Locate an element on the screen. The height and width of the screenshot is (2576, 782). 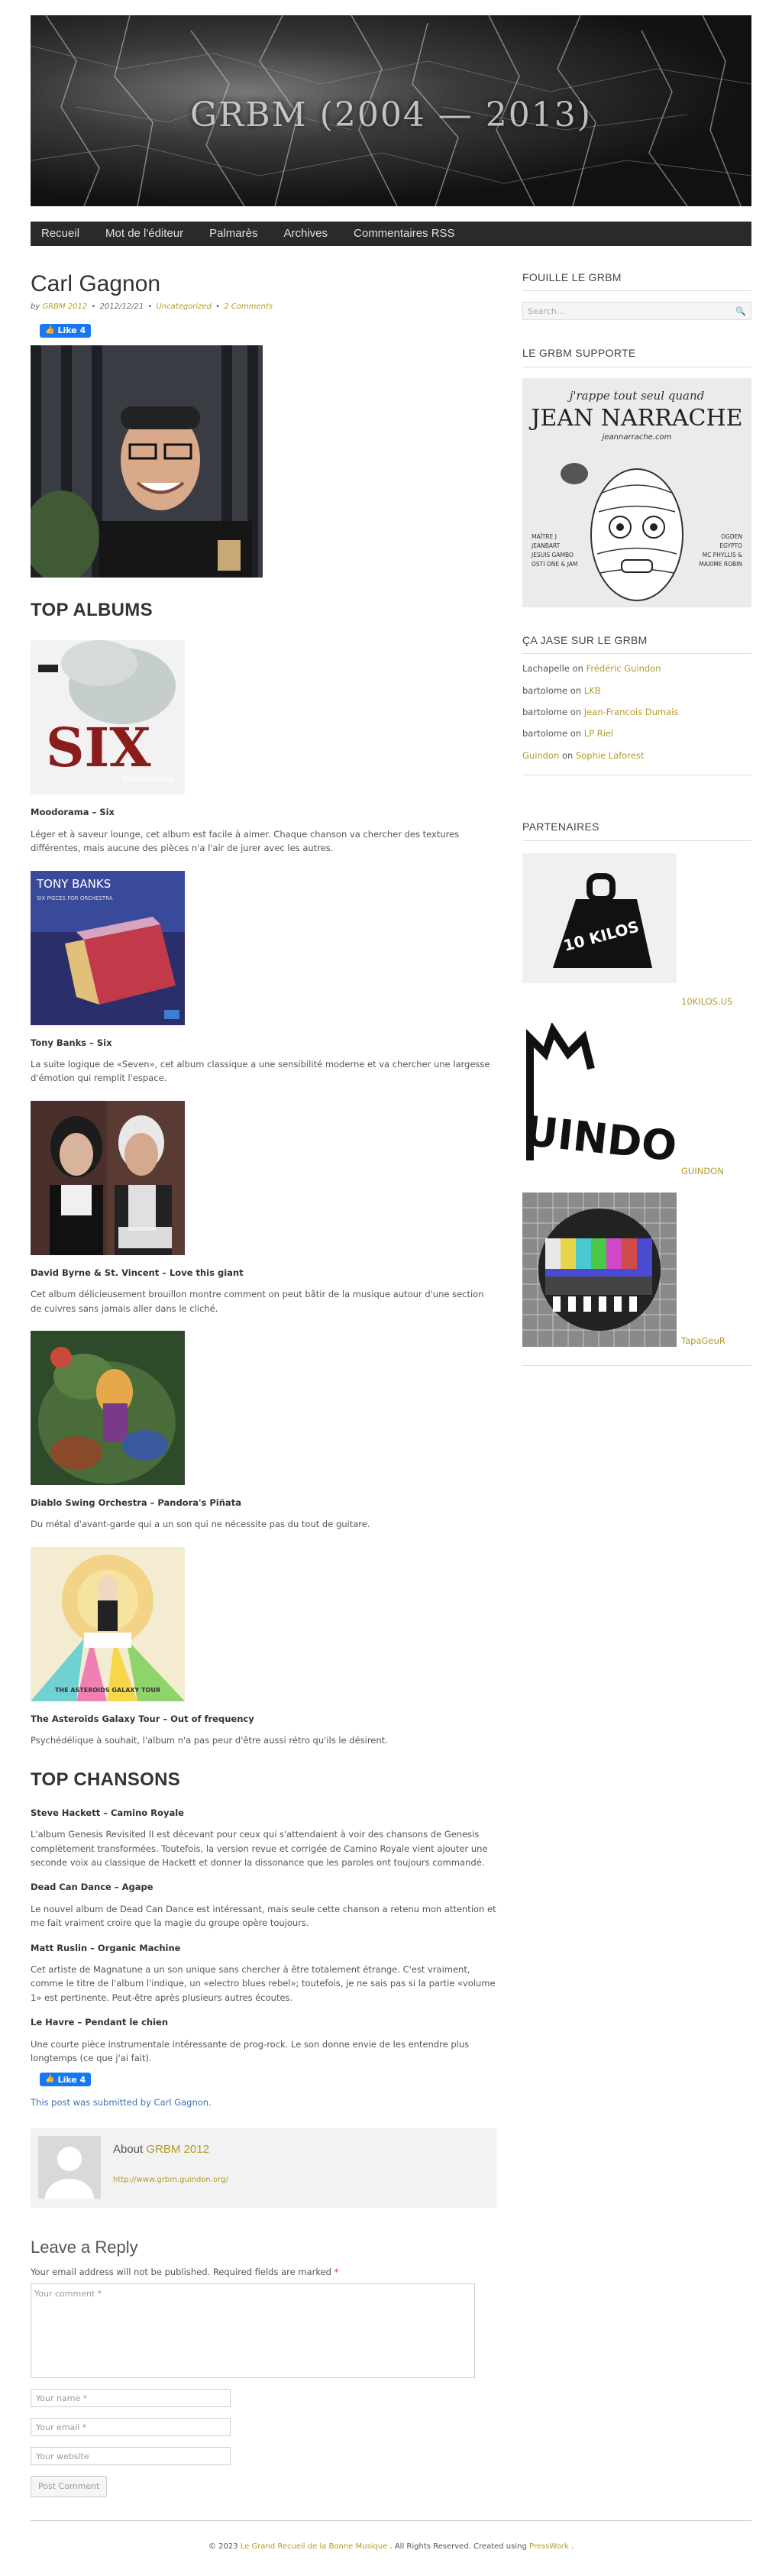
partner-10kilos-logo: 10 KILOS is located at coordinates (599, 930).